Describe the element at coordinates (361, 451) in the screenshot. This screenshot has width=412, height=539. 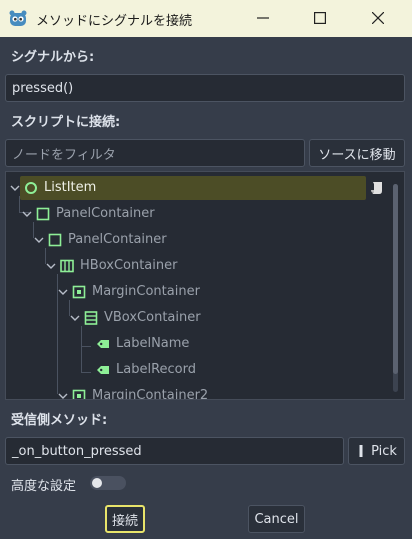
I see `pick-icon` at that location.